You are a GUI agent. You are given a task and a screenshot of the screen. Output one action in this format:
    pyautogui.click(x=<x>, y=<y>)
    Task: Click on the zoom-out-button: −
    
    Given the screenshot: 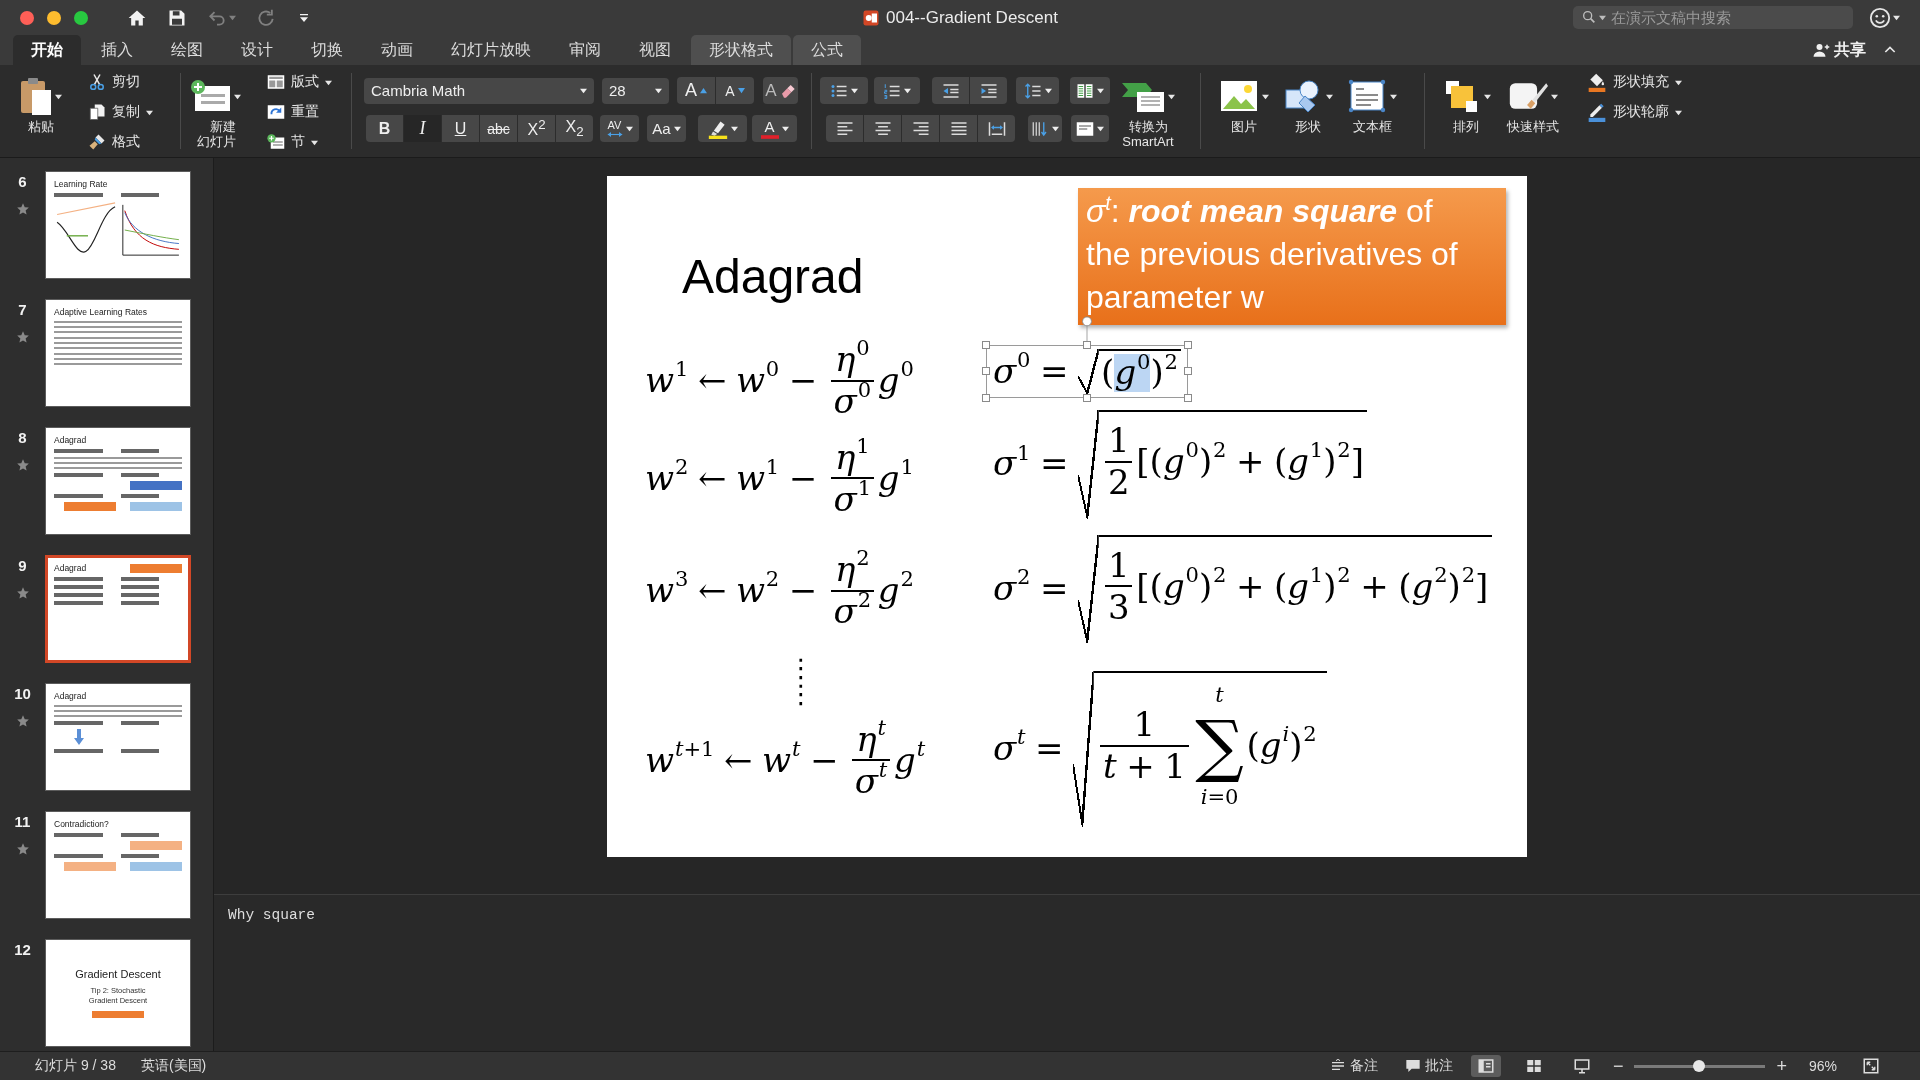 What is the action you would take?
    pyautogui.click(x=1618, y=1066)
    